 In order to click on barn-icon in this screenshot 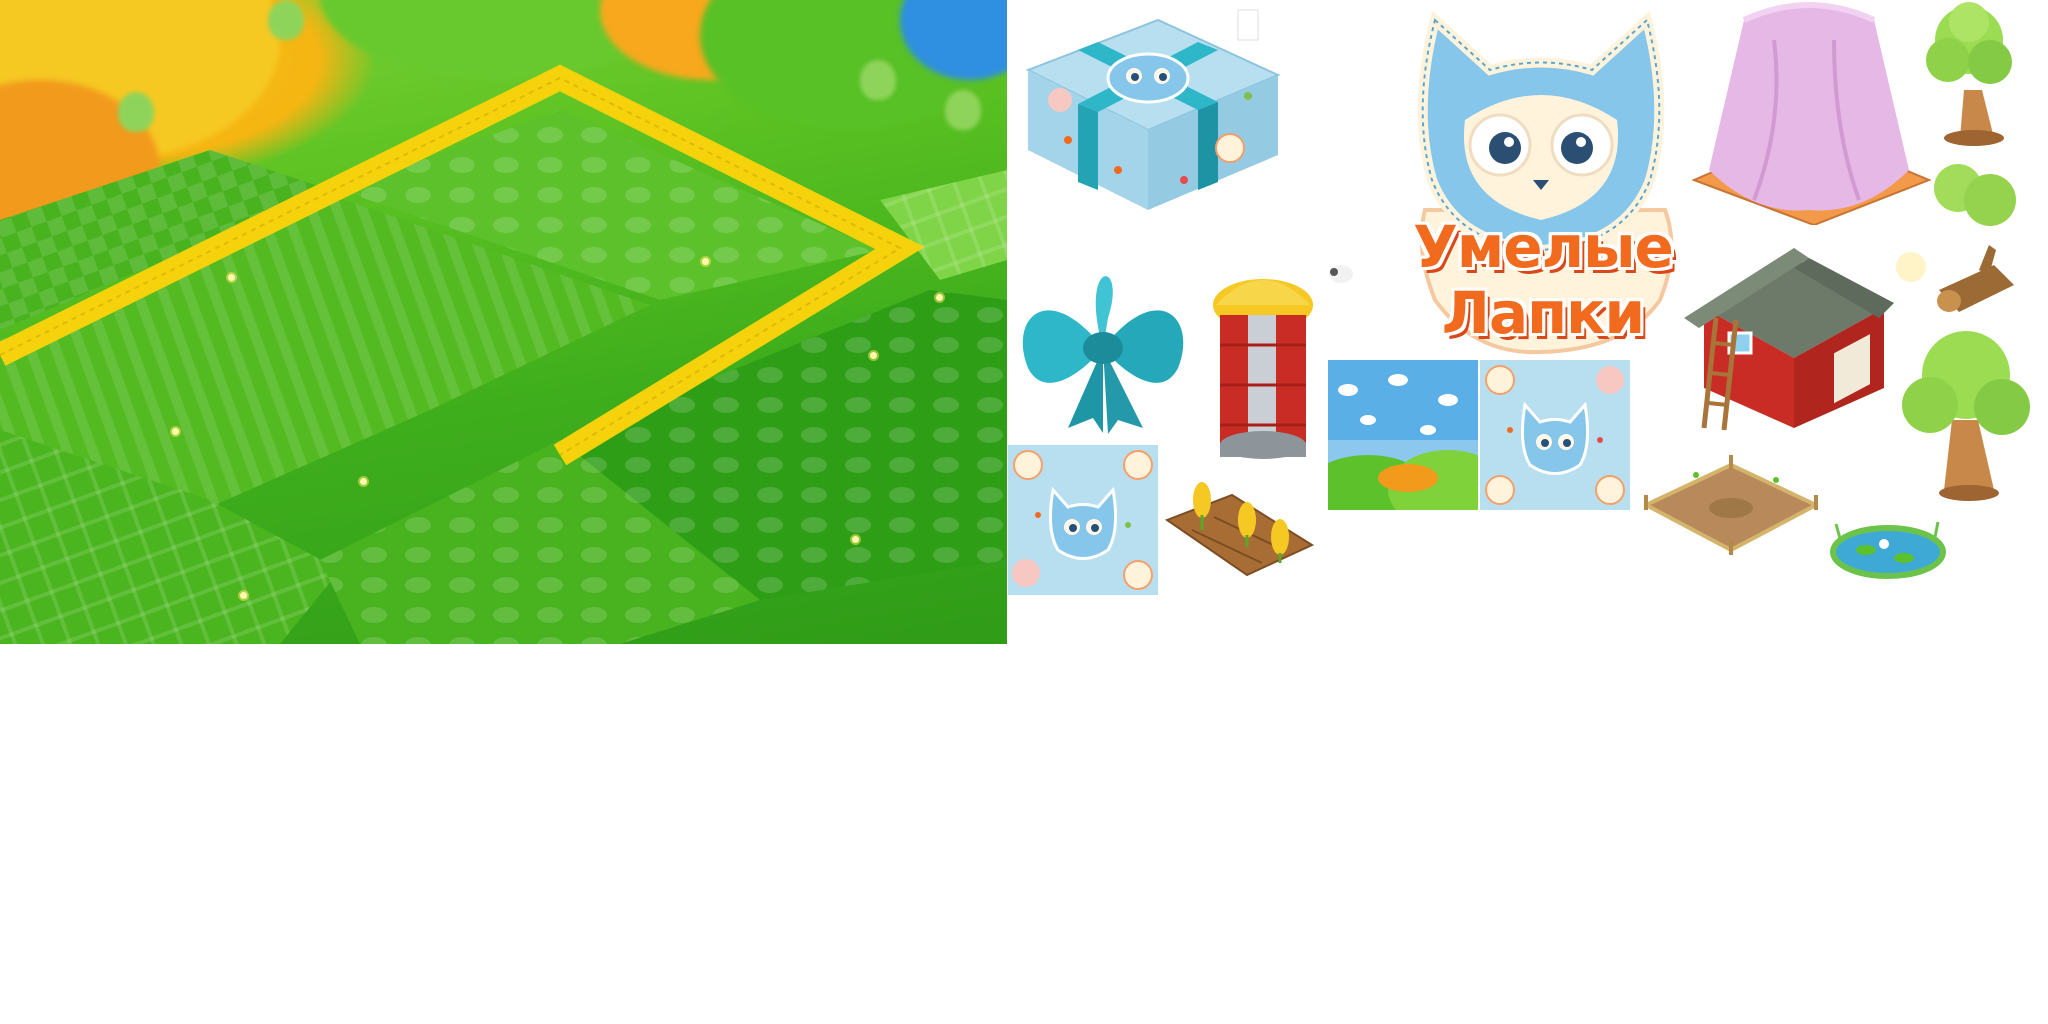, I will do `click(1789, 339)`.